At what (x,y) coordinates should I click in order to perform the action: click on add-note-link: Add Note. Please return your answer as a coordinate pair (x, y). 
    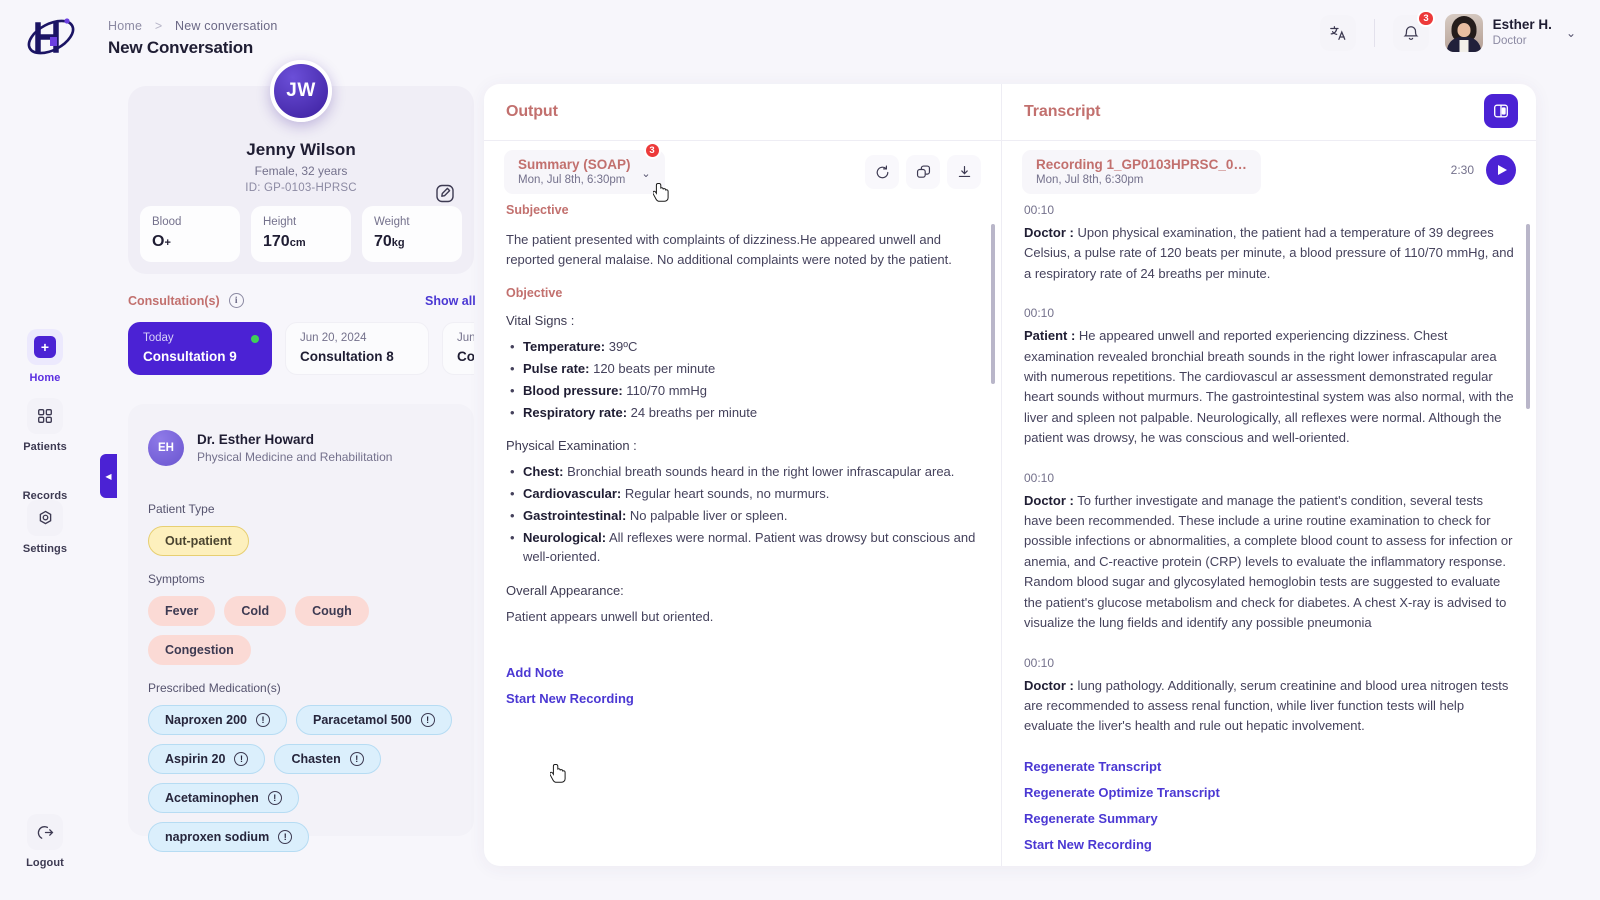
    Looking at the image, I should click on (742, 672).